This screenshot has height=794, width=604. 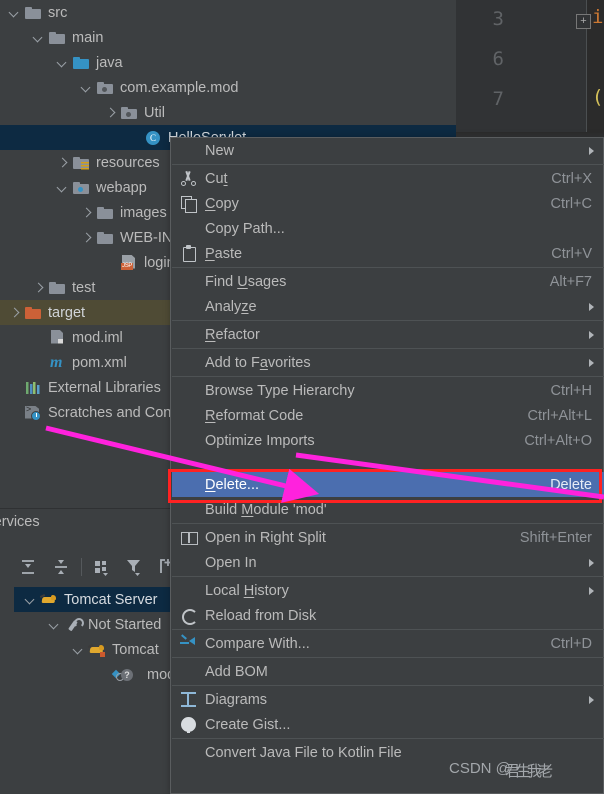 I want to click on tree-item-src: src, so click(x=228, y=12).